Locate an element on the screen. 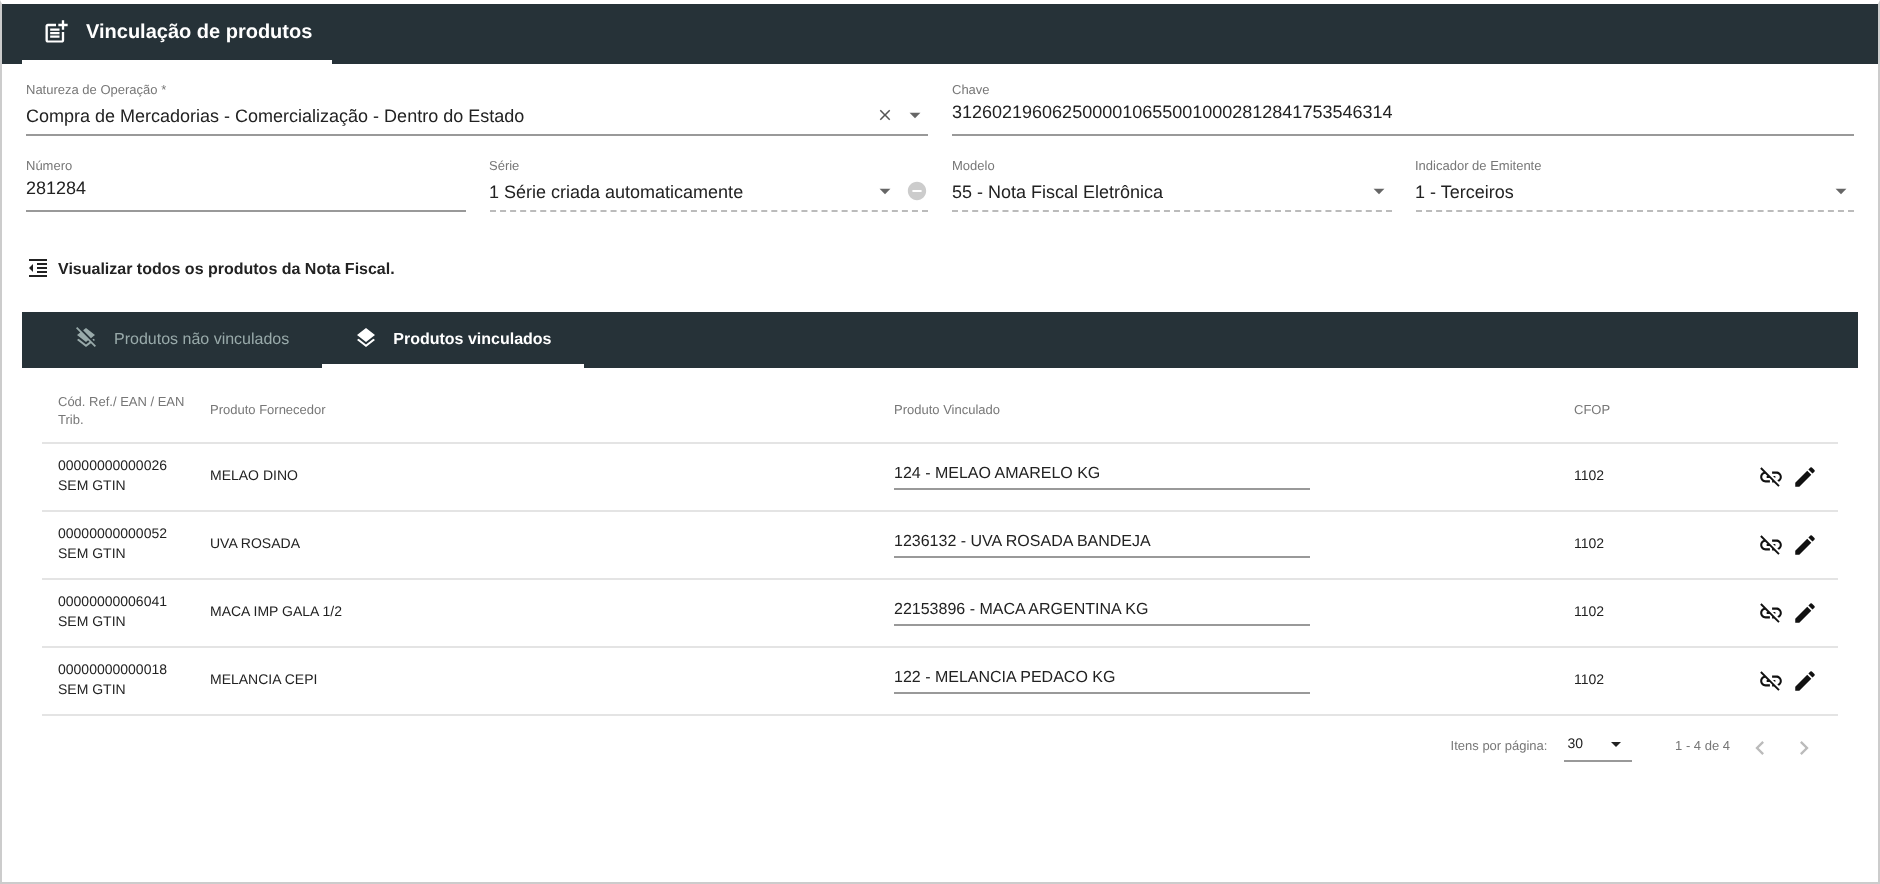 The width and height of the screenshot is (1880, 884). product-tab: Produtos não vinculados is located at coordinates (182, 340).